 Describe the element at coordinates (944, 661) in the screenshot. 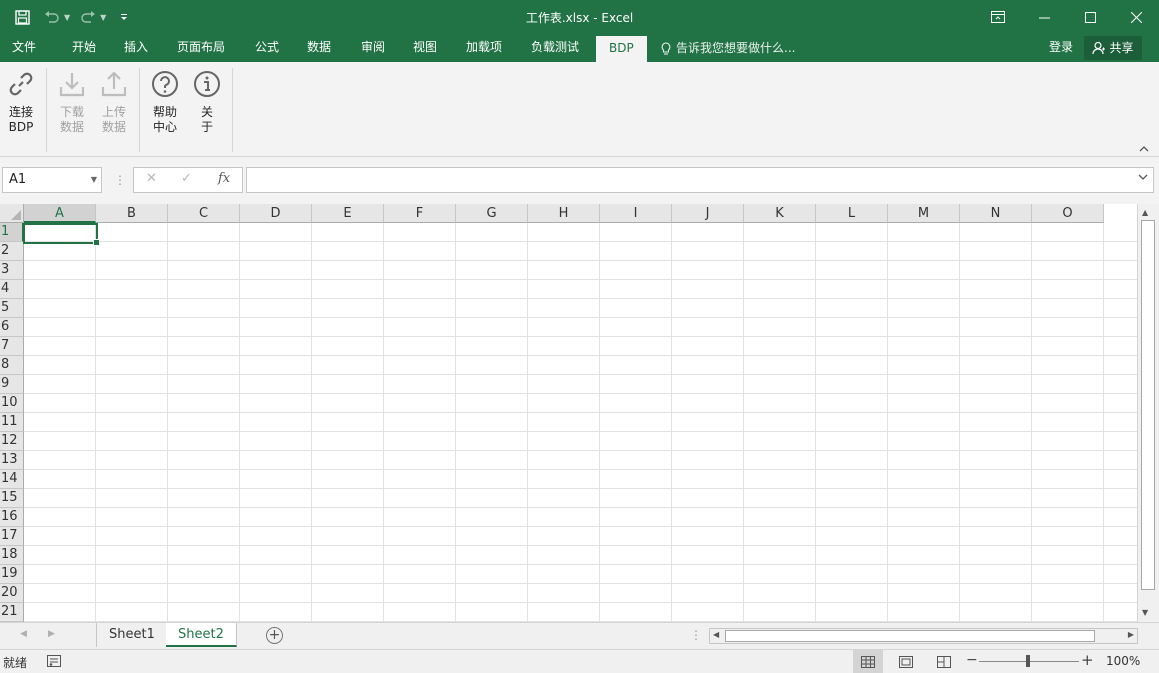

I see `page-break-view-button` at that location.